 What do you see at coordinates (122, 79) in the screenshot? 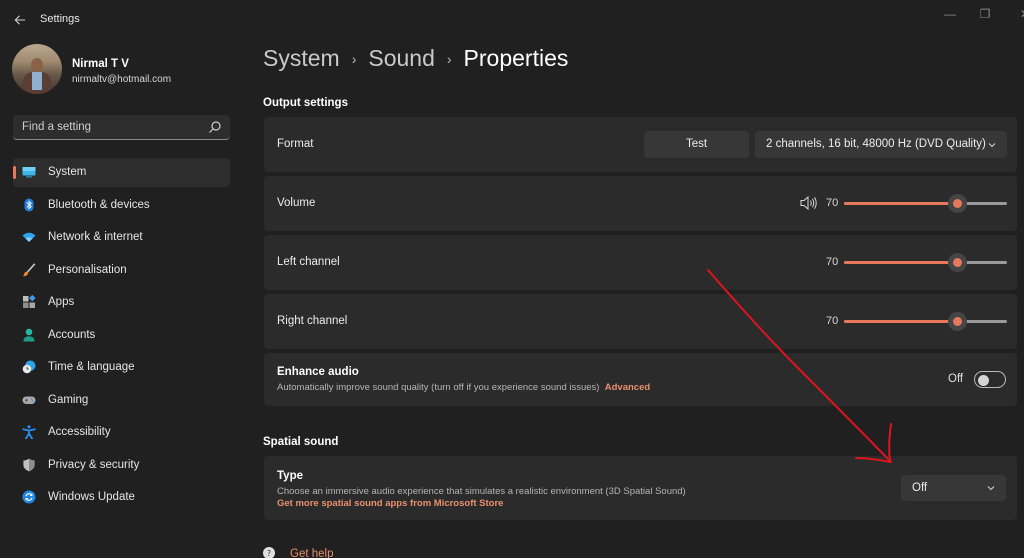
I see `profile-email: nirmaltv@hotmail.com` at bounding box center [122, 79].